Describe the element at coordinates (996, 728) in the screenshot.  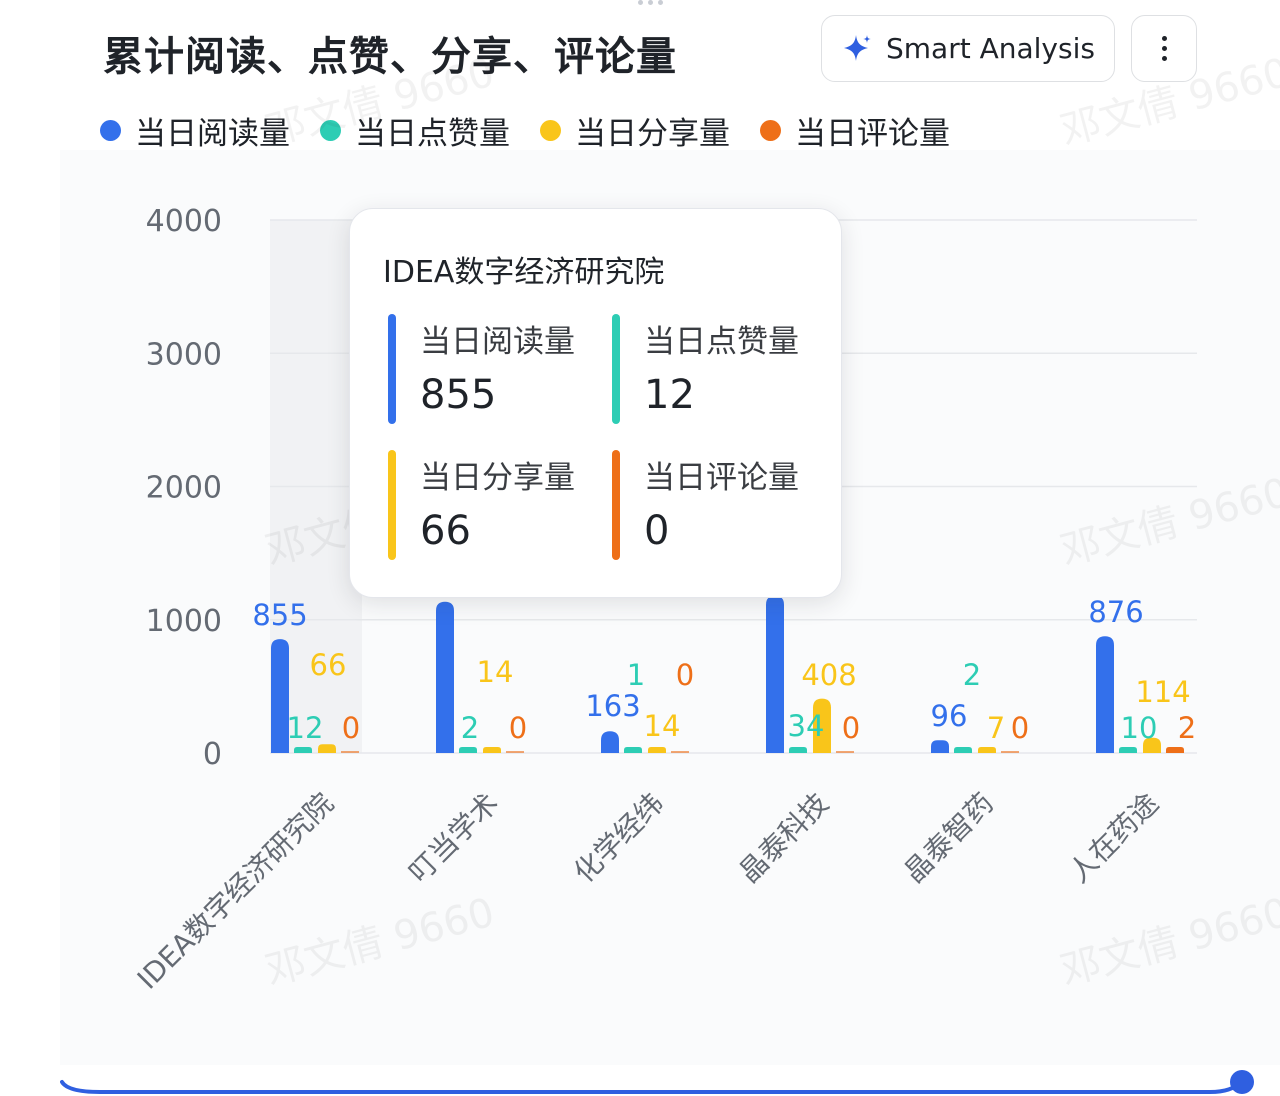
I see `data-label: 7` at that location.